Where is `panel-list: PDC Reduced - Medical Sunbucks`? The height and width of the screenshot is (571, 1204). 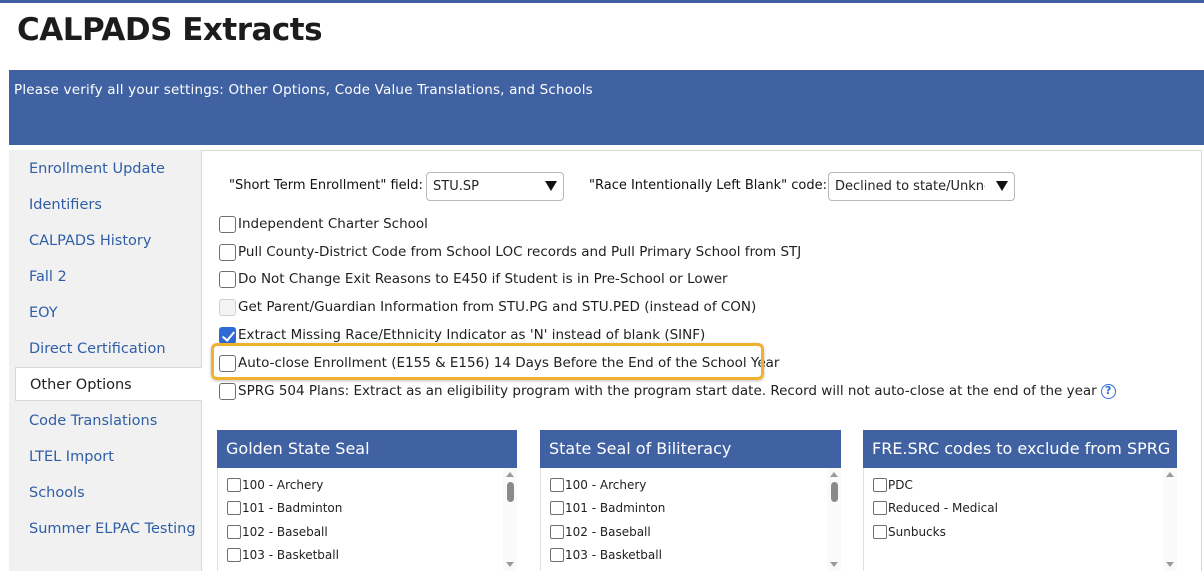 panel-list: PDC Reduced - Medical Sunbucks is located at coordinates (1020, 519).